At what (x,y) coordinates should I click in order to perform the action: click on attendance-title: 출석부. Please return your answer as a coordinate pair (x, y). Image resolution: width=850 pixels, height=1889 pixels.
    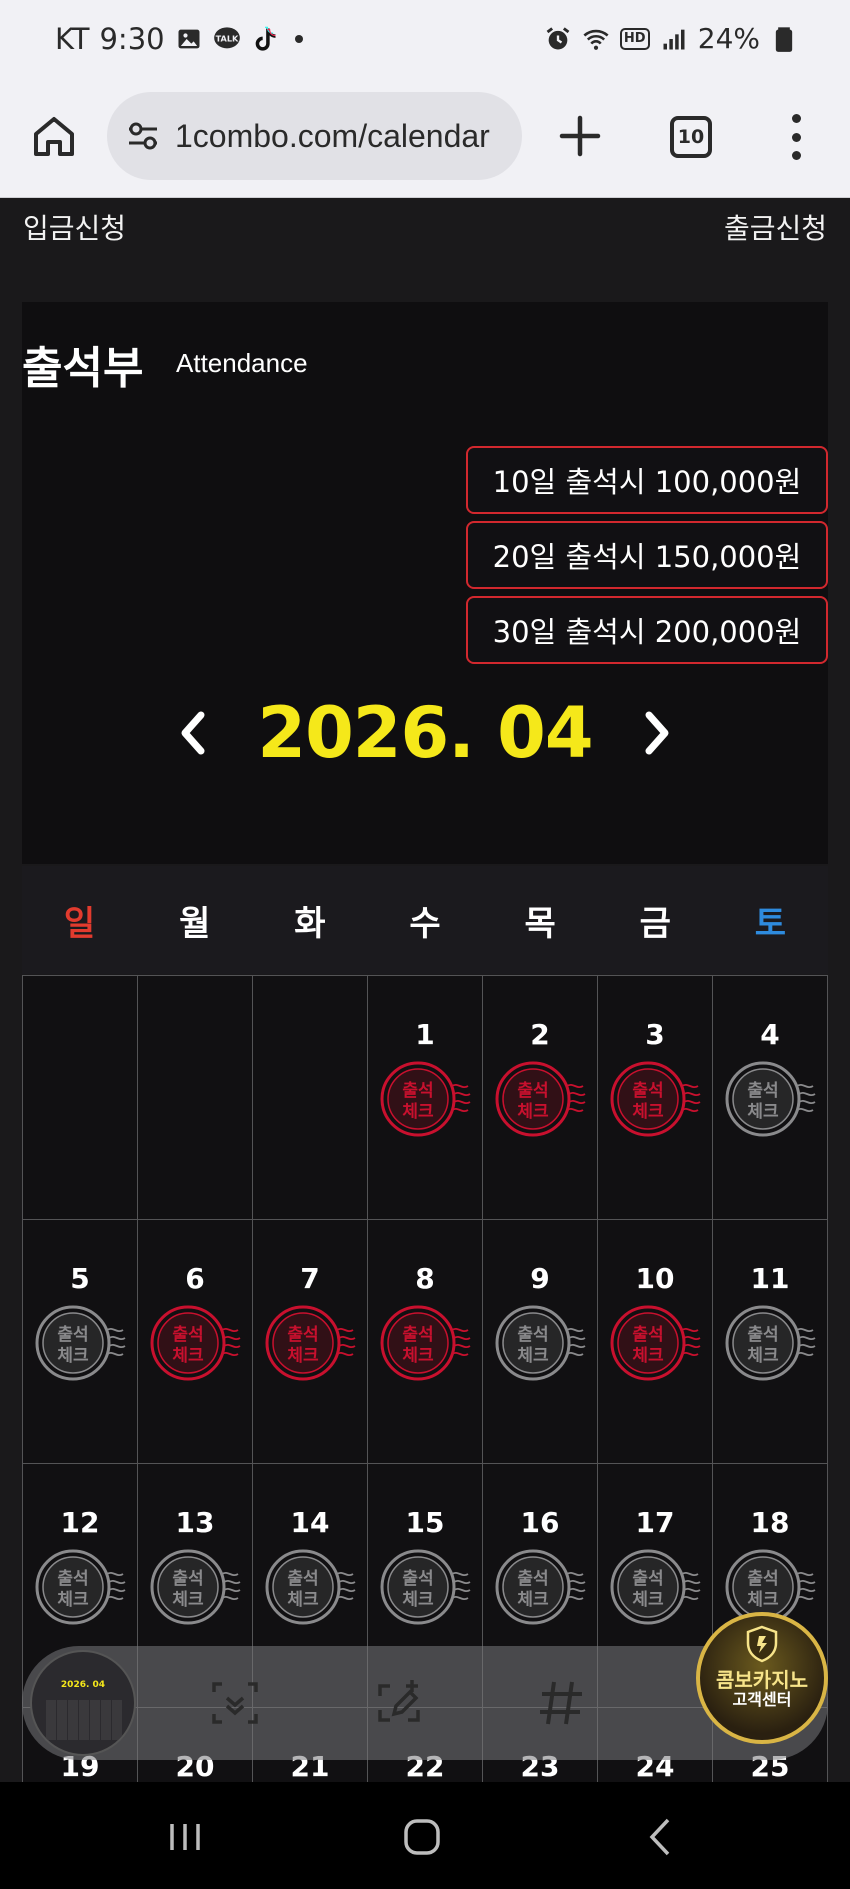
    Looking at the image, I should click on (83, 368).